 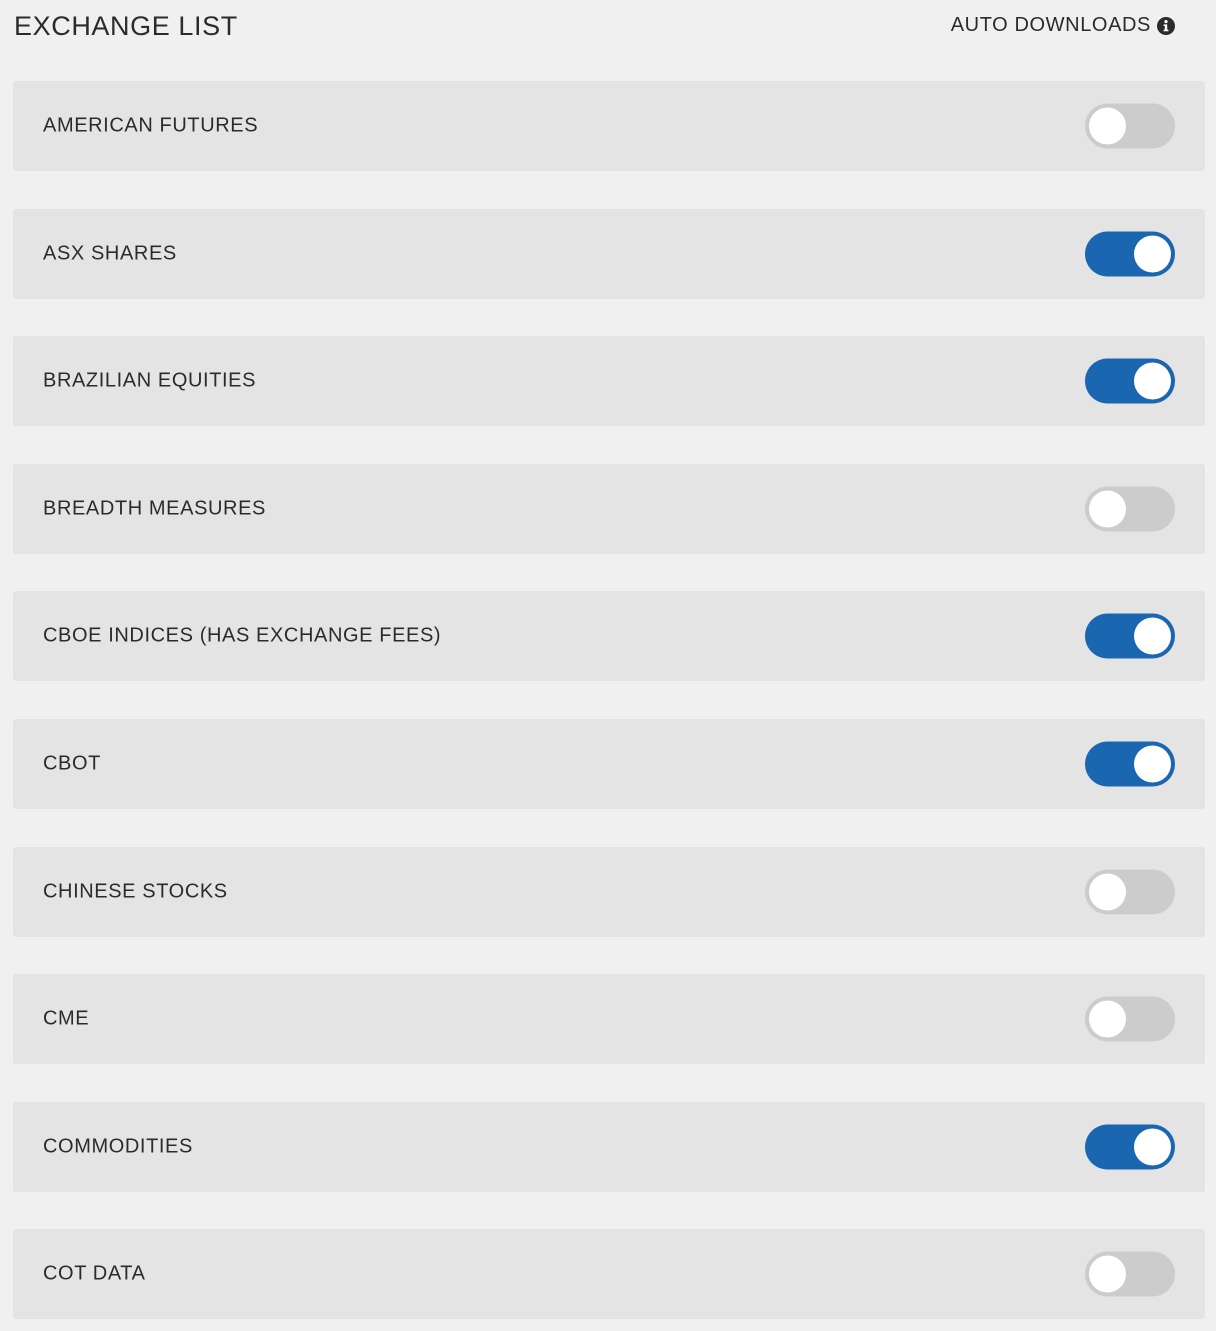 I want to click on page-title: EXCHANGE LIST, so click(x=126, y=26).